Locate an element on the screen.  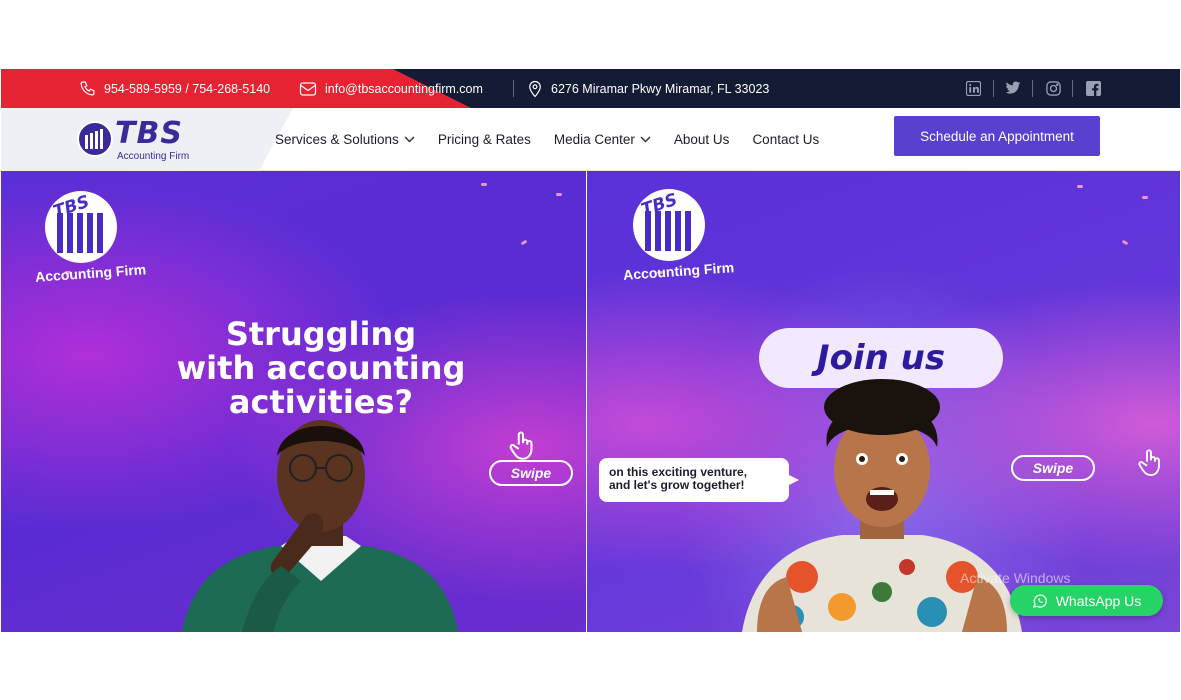
instagram-icon is located at coordinates (1053, 88).